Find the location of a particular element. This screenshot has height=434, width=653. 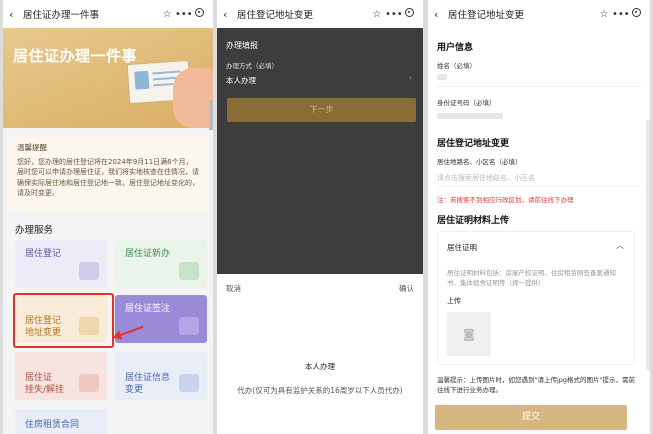

warning-text: 注：若搜索不到相应行政区划，请前往线下办理 is located at coordinates (505, 200).